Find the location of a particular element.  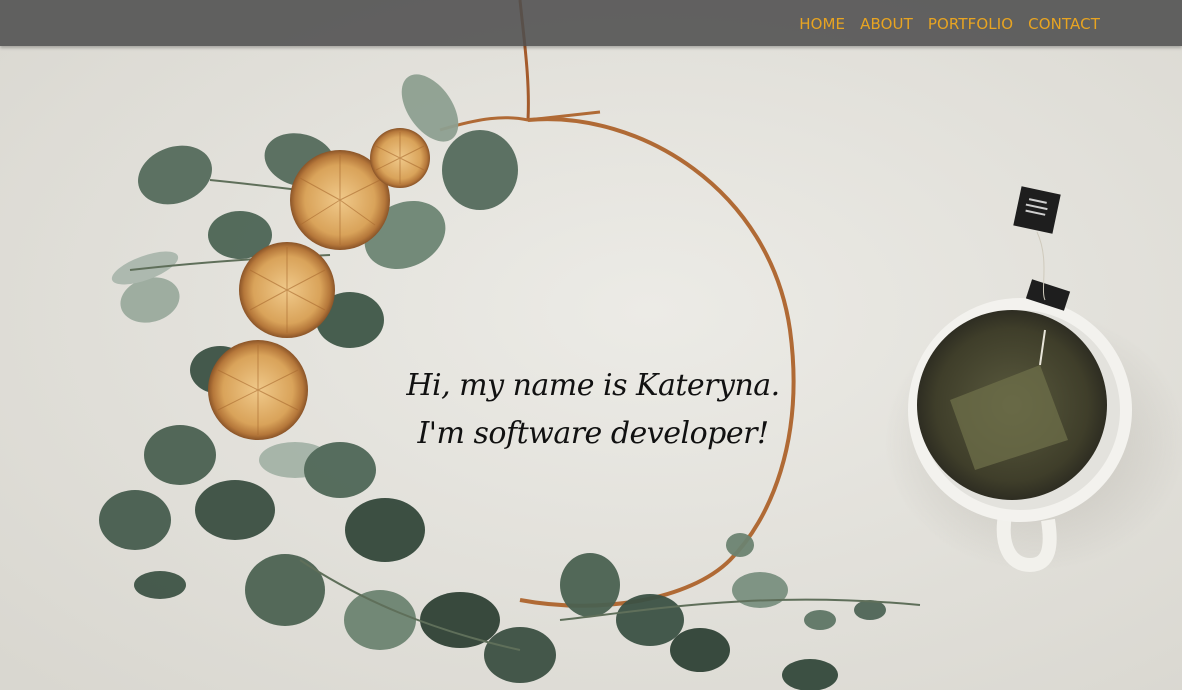

nav-item-home: HOME is located at coordinates (822, 23).